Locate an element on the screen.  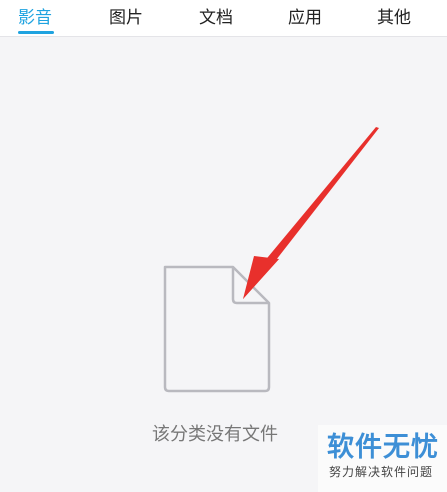
red-arrow-icon is located at coordinates (311, 213).